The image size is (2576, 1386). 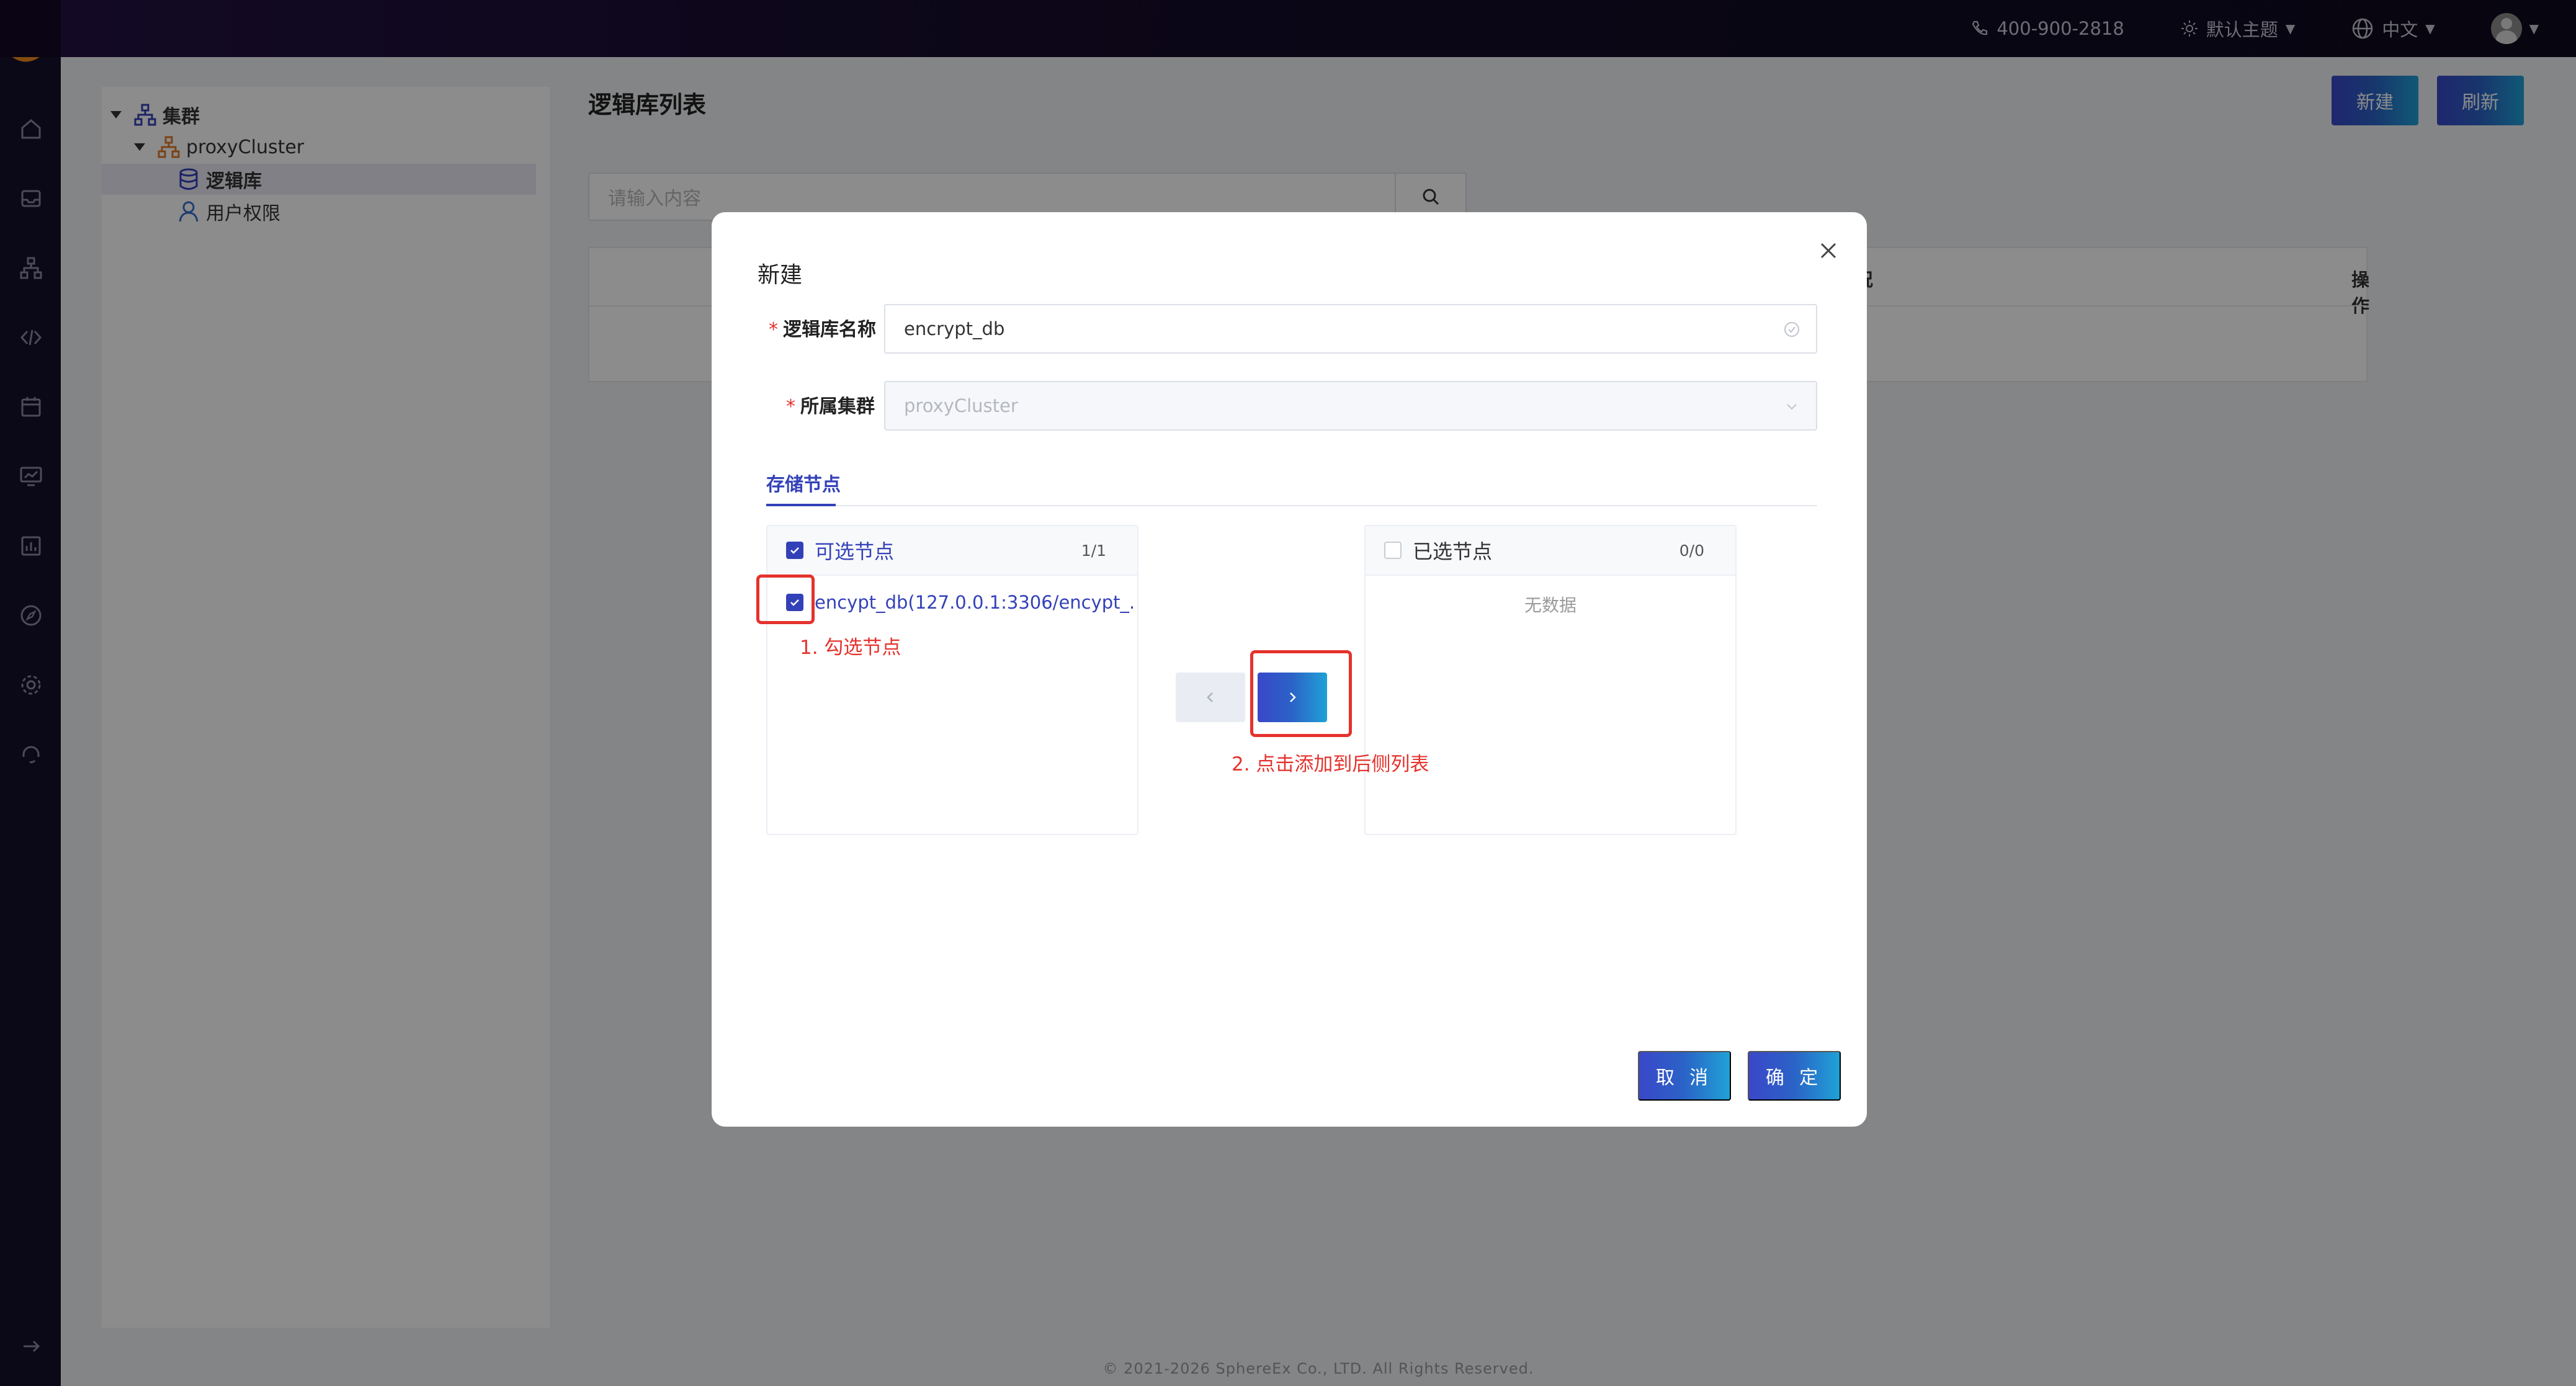 I want to click on modal-mask-side, so click(x=30, y=693).